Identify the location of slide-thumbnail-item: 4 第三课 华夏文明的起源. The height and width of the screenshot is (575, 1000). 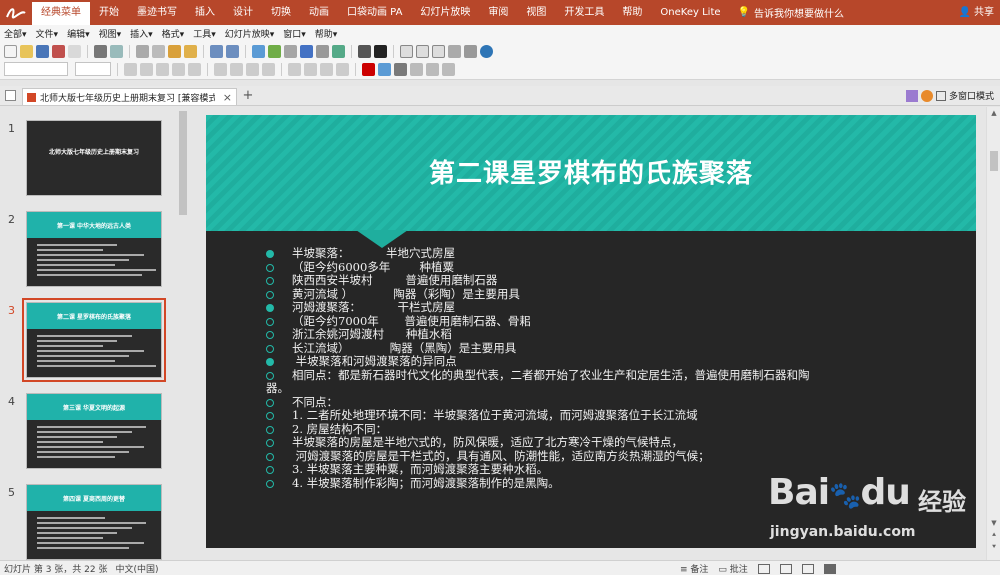
(89, 433).